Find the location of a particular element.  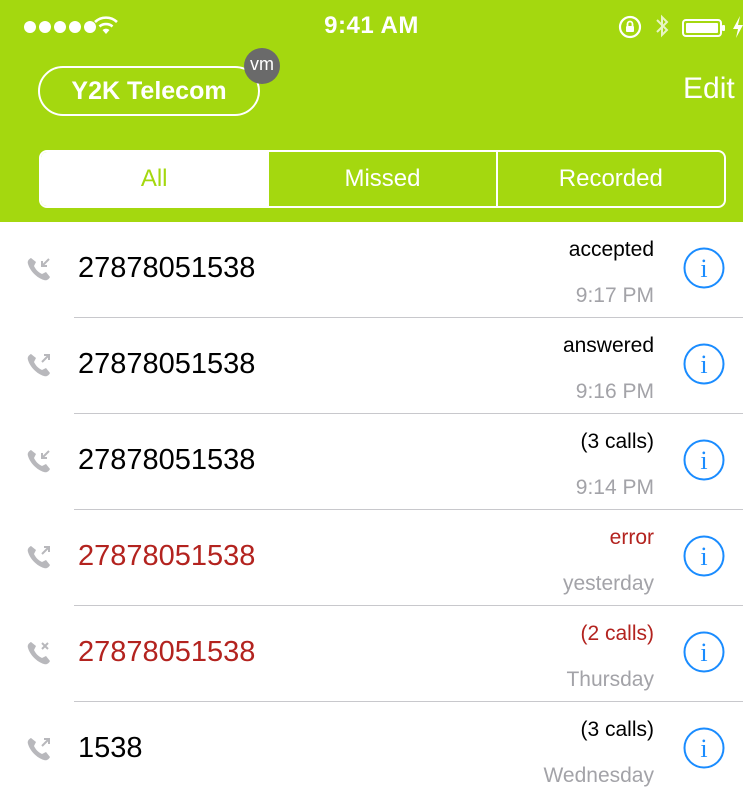

edit-button: Edit is located at coordinates (709, 89).